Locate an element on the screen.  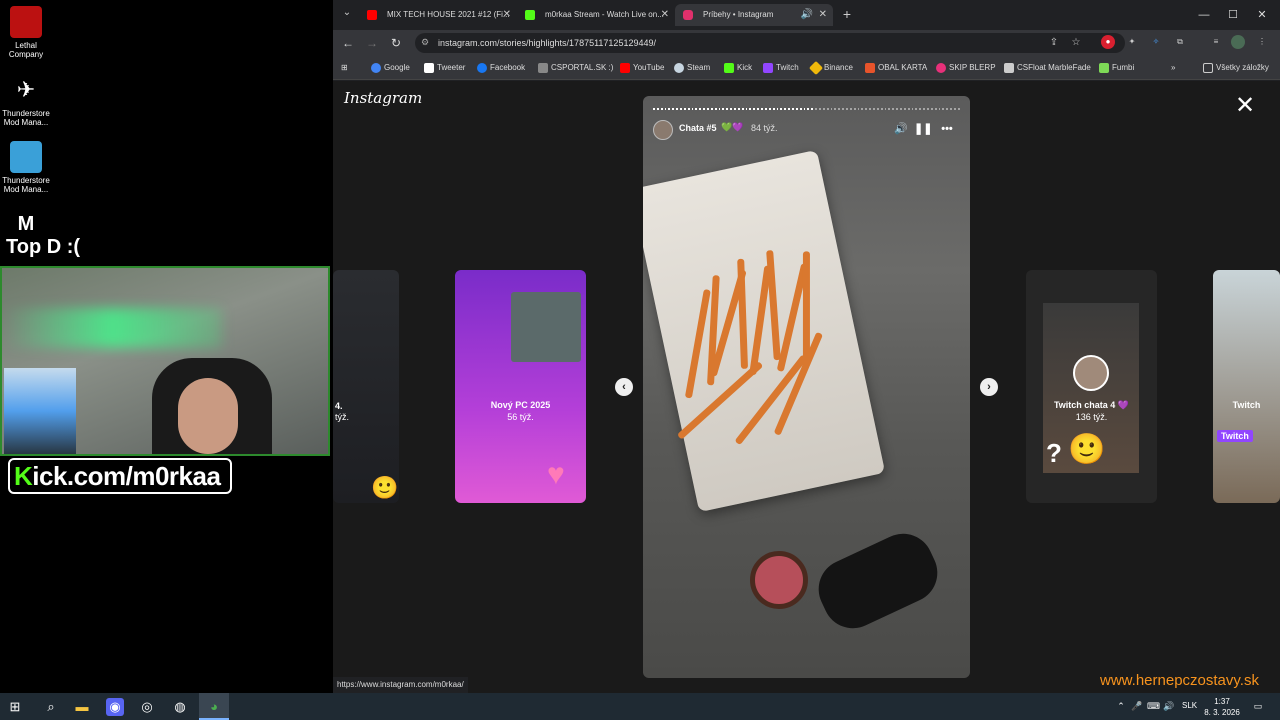
story-time: 84 týž. is located at coordinates (764, 128).